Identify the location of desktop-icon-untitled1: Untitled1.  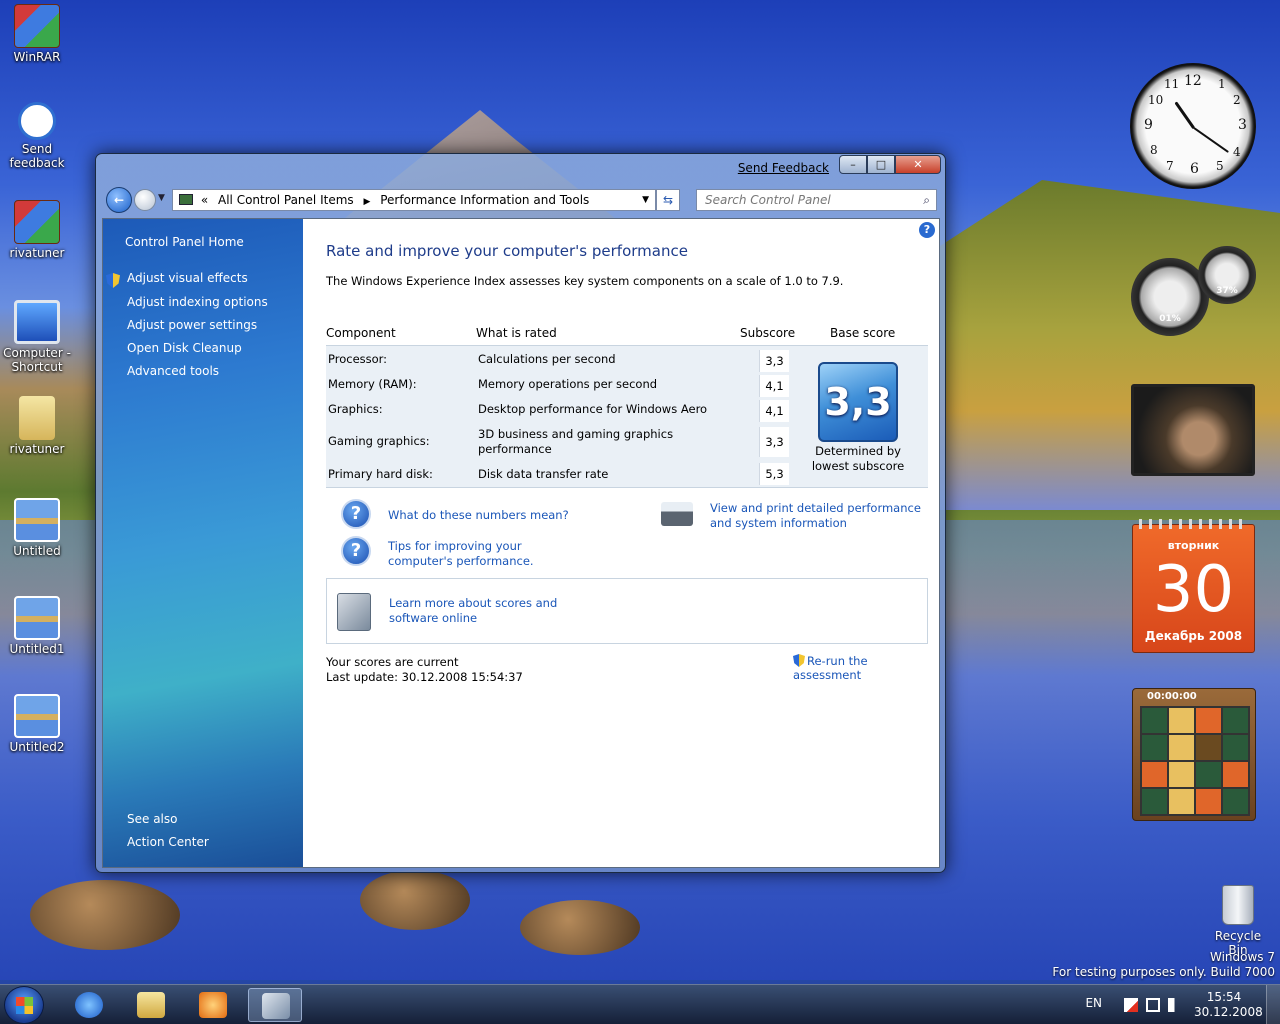
(37, 626).